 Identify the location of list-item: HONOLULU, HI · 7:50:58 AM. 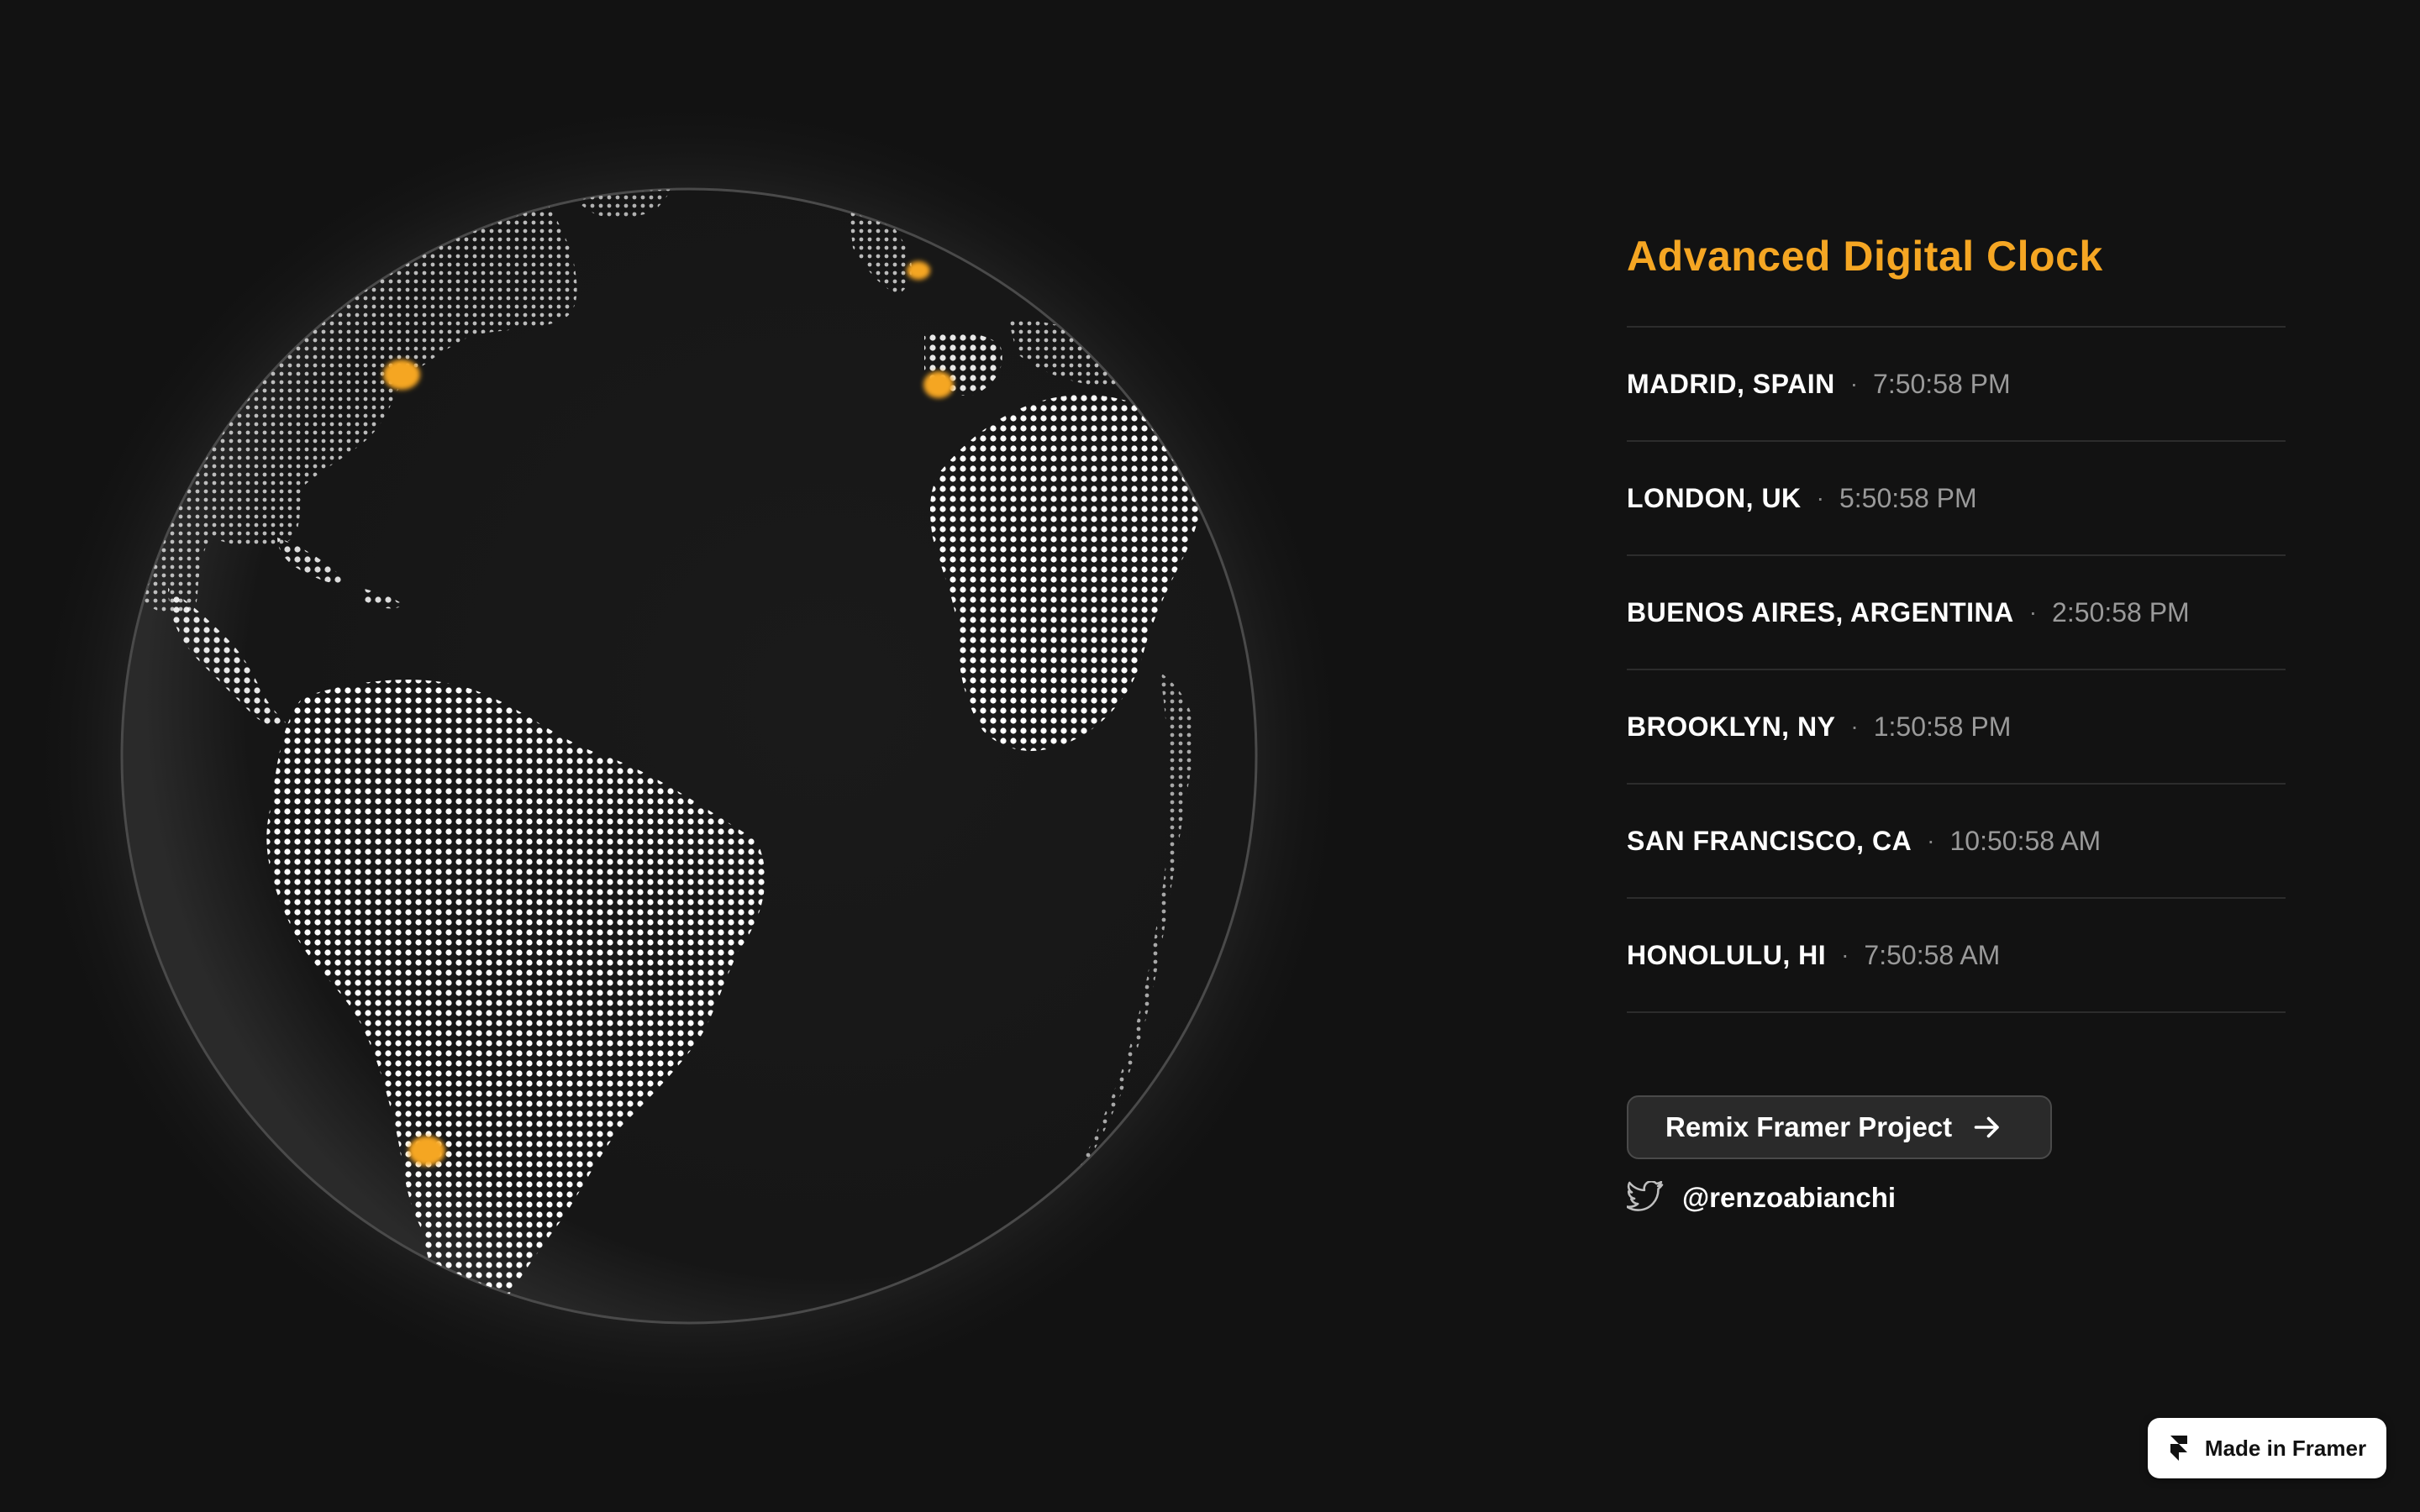
(1956, 956).